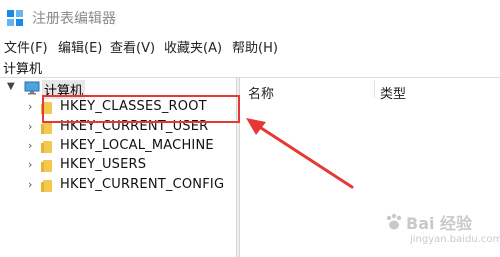  I want to click on menu-bar: 文件(F) 编辑(E) 查看(V) 收藏夹(A) 帮助(H), so click(250, 45).